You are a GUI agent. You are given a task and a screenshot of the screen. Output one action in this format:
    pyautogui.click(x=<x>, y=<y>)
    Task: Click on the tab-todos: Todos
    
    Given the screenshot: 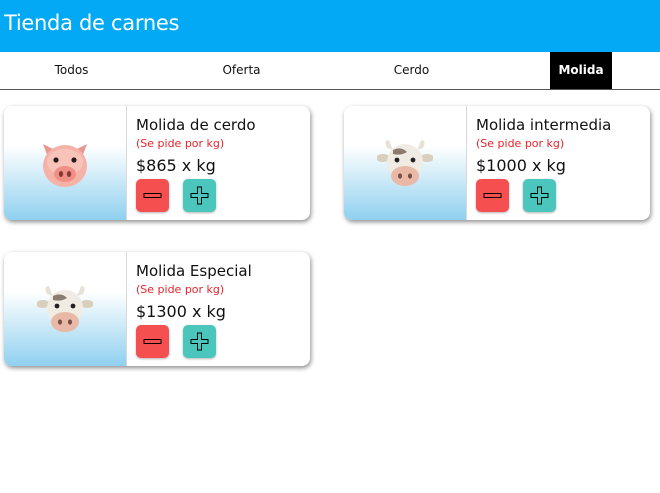 What is the action you would take?
    pyautogui.click(x=71, y=70)
    